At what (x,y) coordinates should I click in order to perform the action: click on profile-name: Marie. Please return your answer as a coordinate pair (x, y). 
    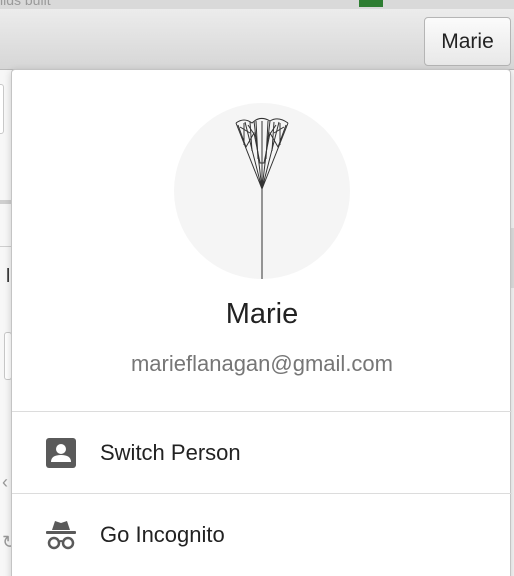
    Looking at the image, I should click on (262, 314).